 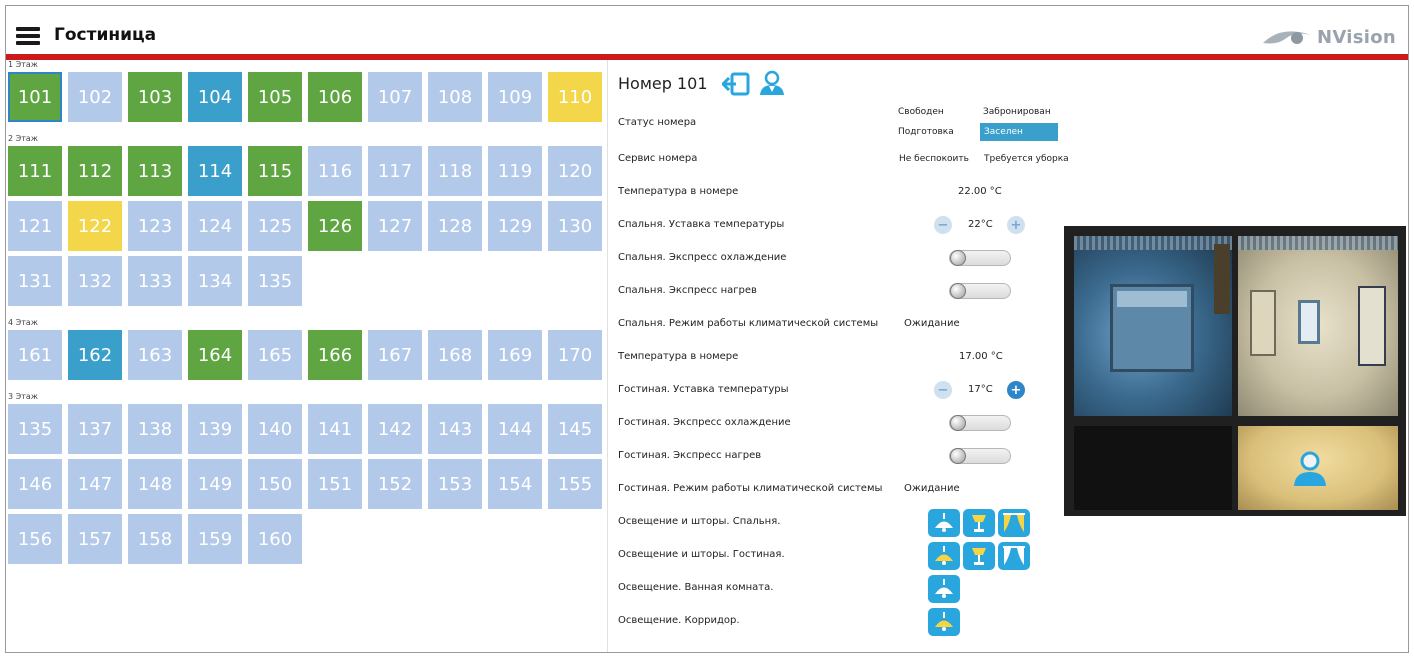 What do you see at coordinates (275, 484) in the screenshot?
I see `room-tile-150: 150` at bounding box center [275, 484].